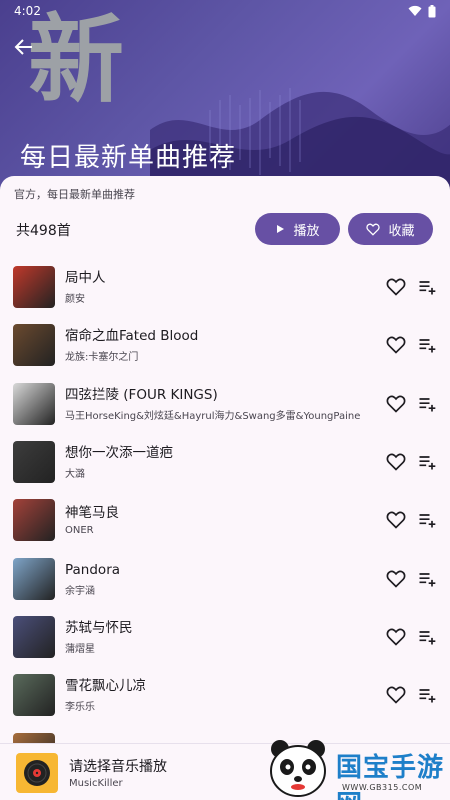 This screenshot has height=800, width=450. I want to click on status-time: 4:02, so click(27, 11).